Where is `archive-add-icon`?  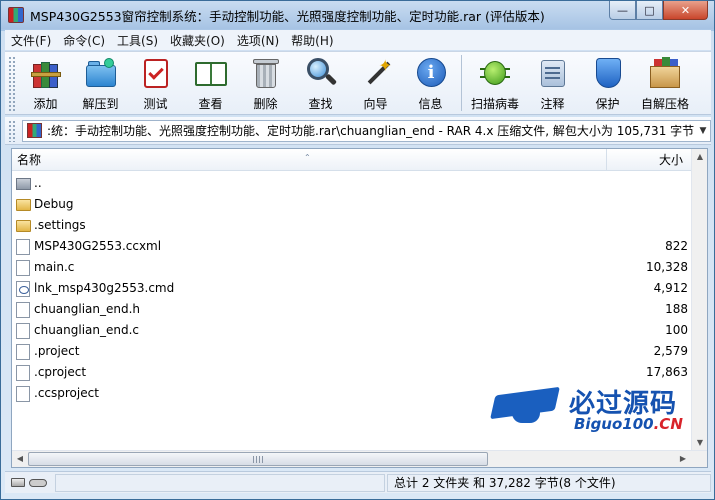 archive-add-icon is located at coordinates (46, 73).